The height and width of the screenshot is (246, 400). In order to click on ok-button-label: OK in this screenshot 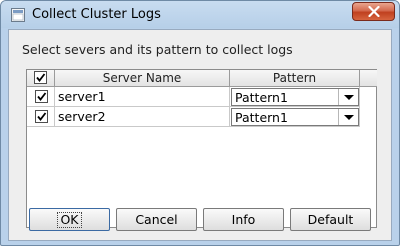, I will do `click(69, 220)`.